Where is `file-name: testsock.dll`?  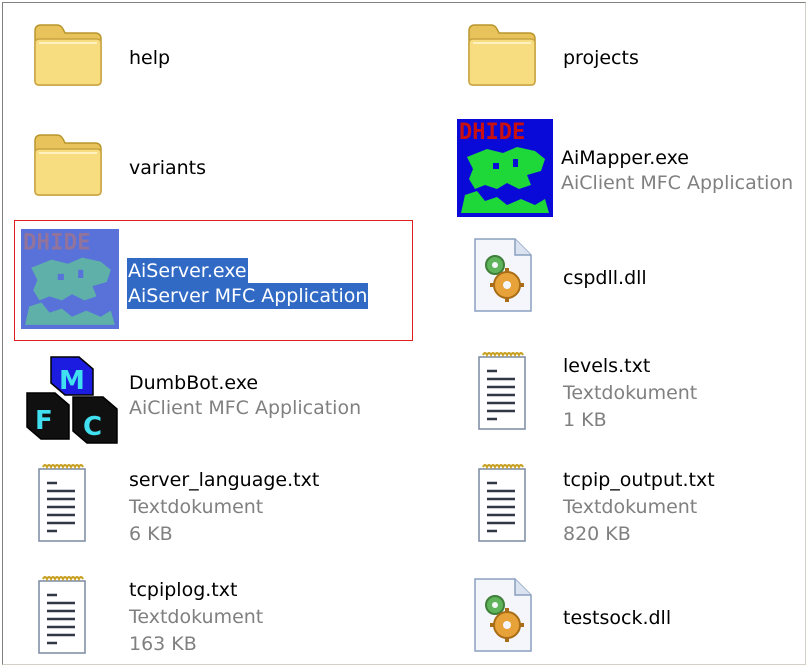
file-name: testsock.dll is located at coordinates (617, 618).